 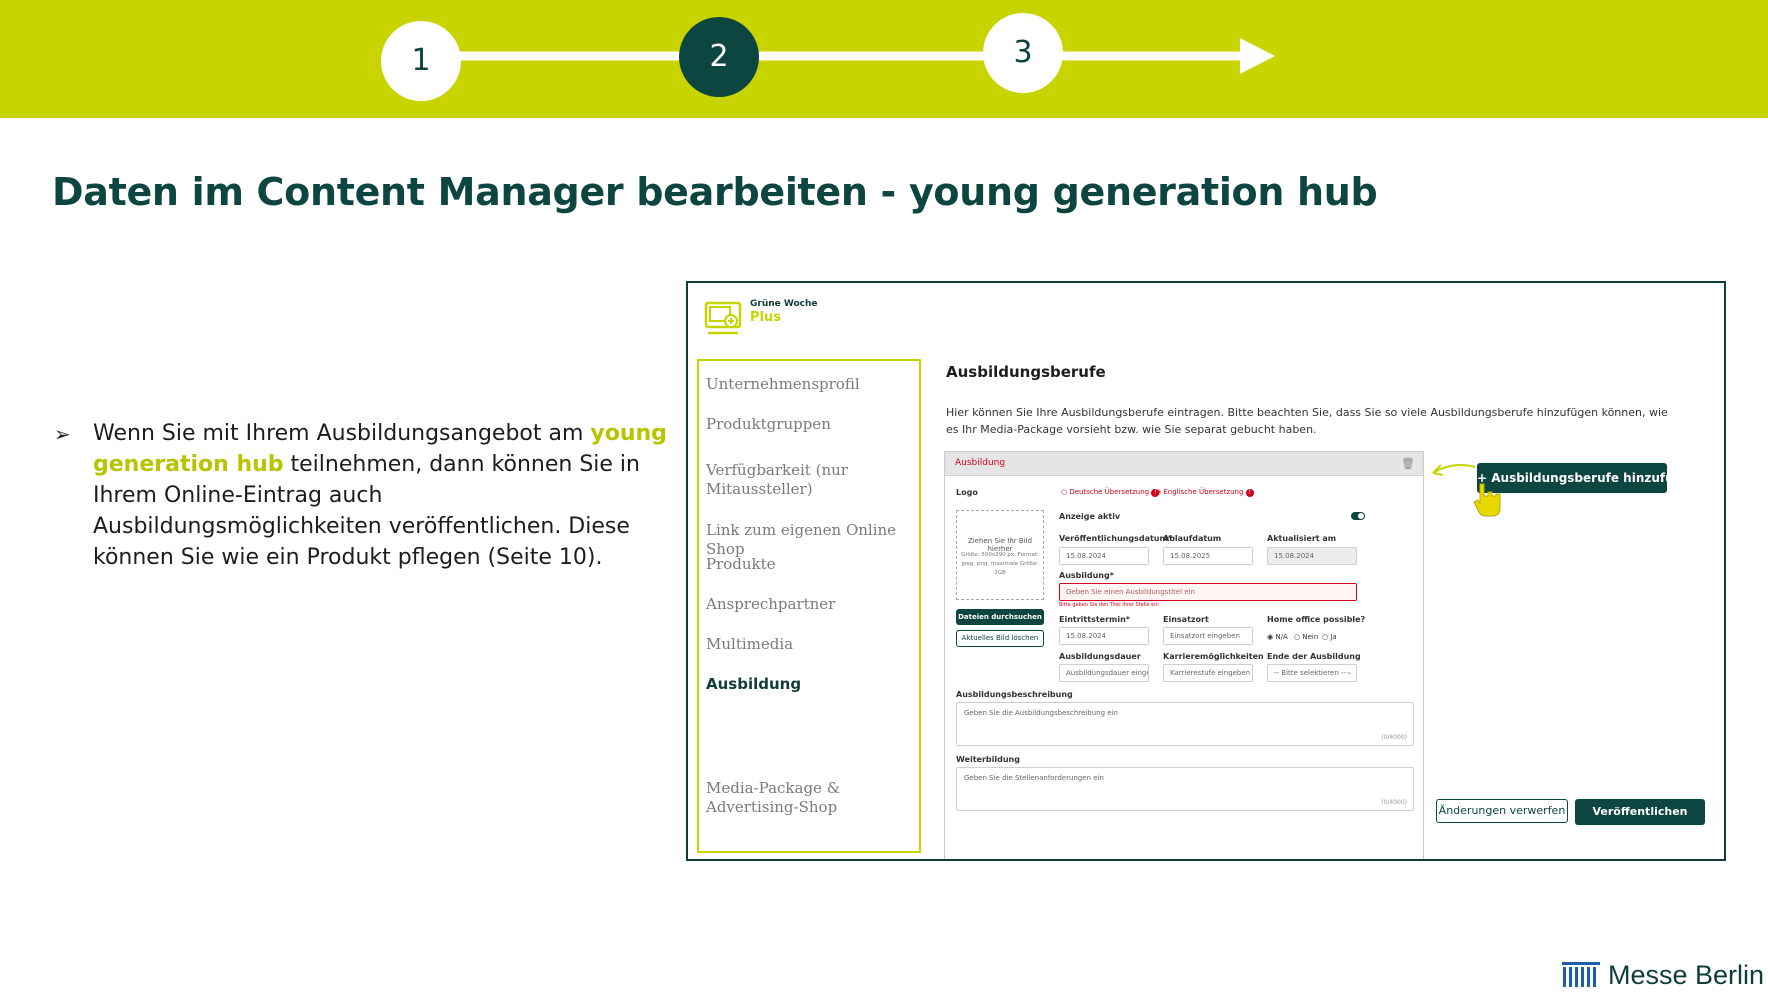 I want to click on sidebar-item-media-package: Media-Package & Advertising-Shop, so click(x=812, y=798).